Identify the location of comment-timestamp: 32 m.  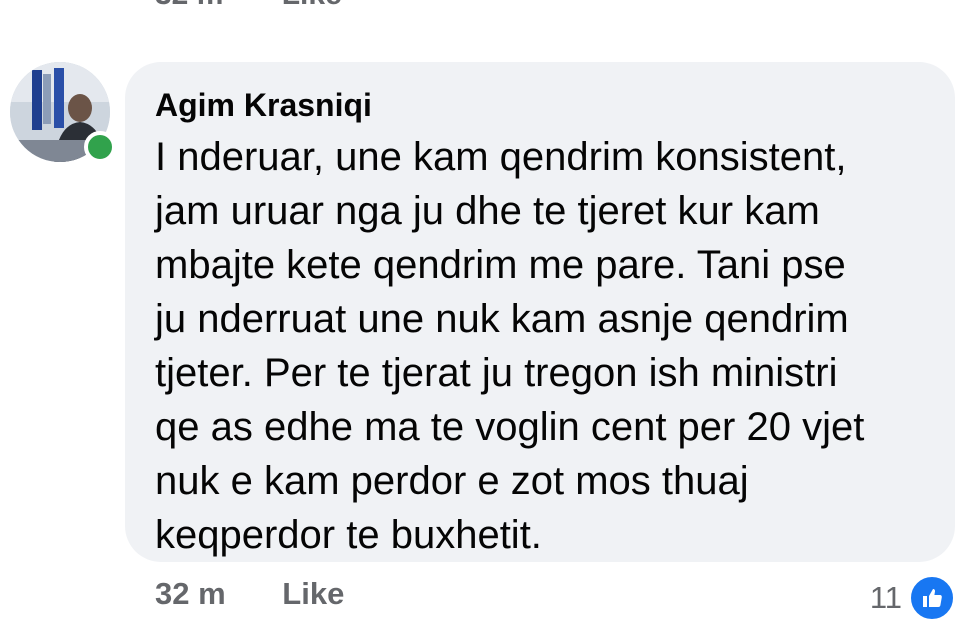
(190, 593).